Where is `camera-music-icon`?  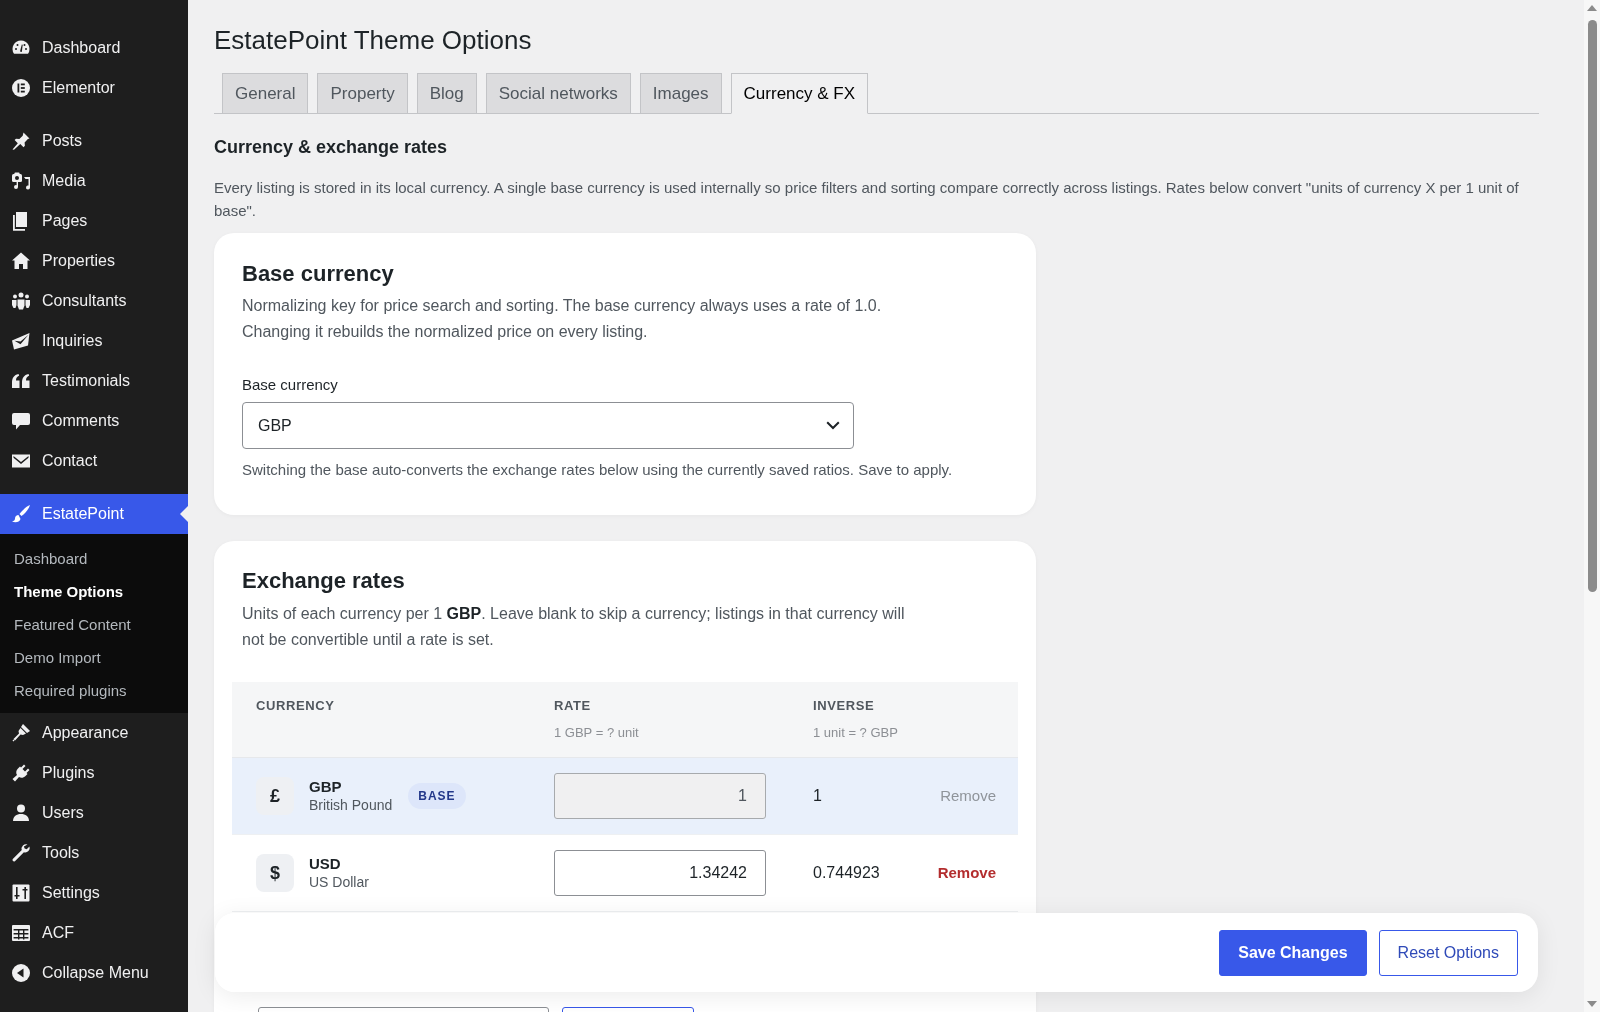
camera-music-icon is located at coordinates (21, 181).